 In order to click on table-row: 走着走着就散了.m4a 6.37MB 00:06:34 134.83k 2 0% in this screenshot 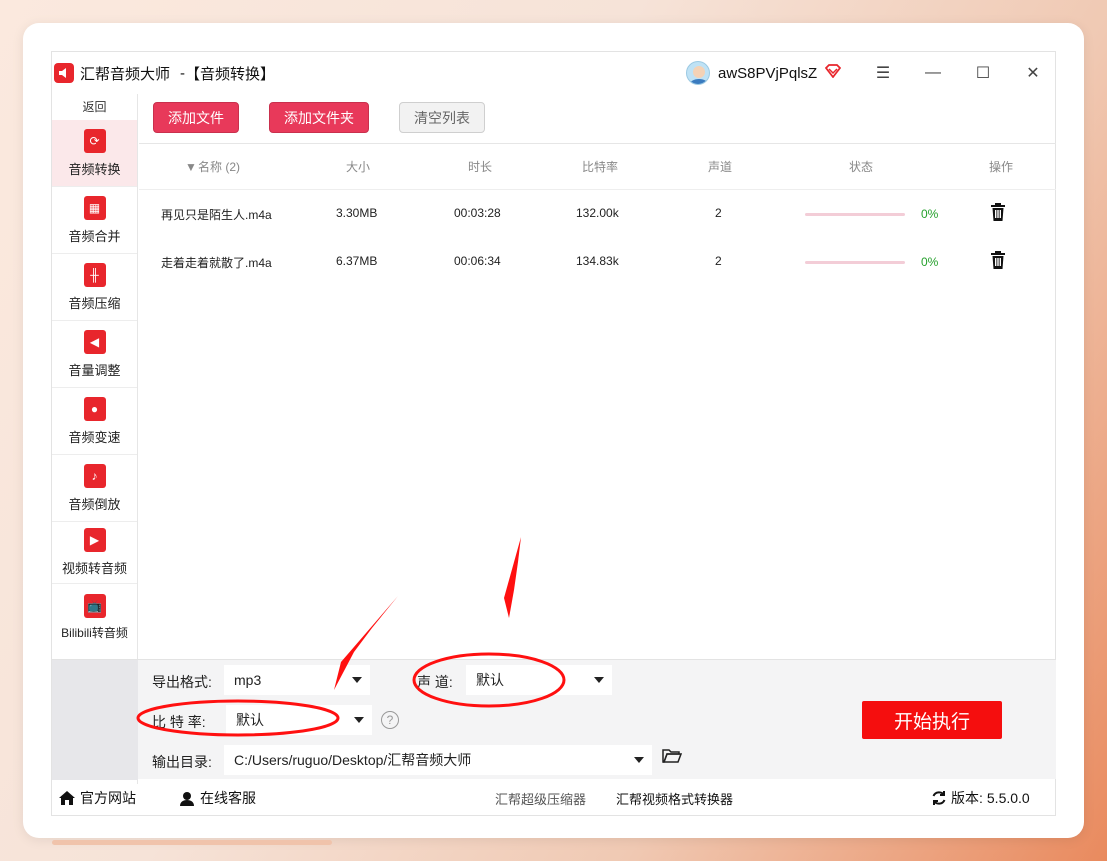, I will do `click(597, 262)`.